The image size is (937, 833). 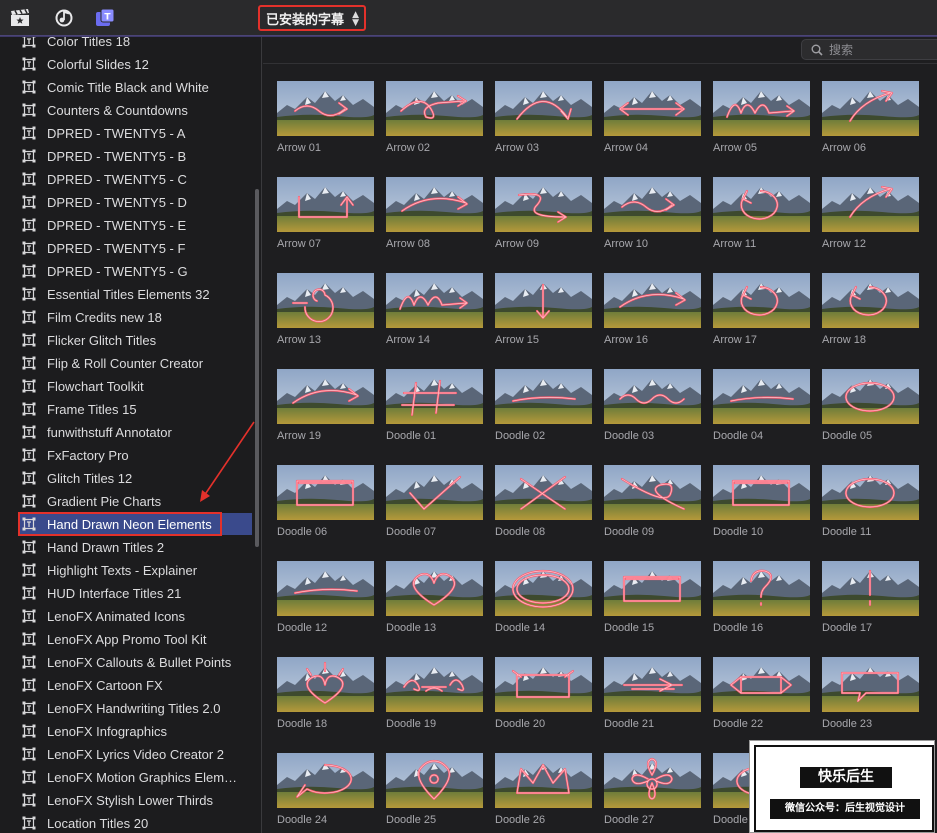 I want to click on title-tile: Doodle 01, so click(x=435, y=405).